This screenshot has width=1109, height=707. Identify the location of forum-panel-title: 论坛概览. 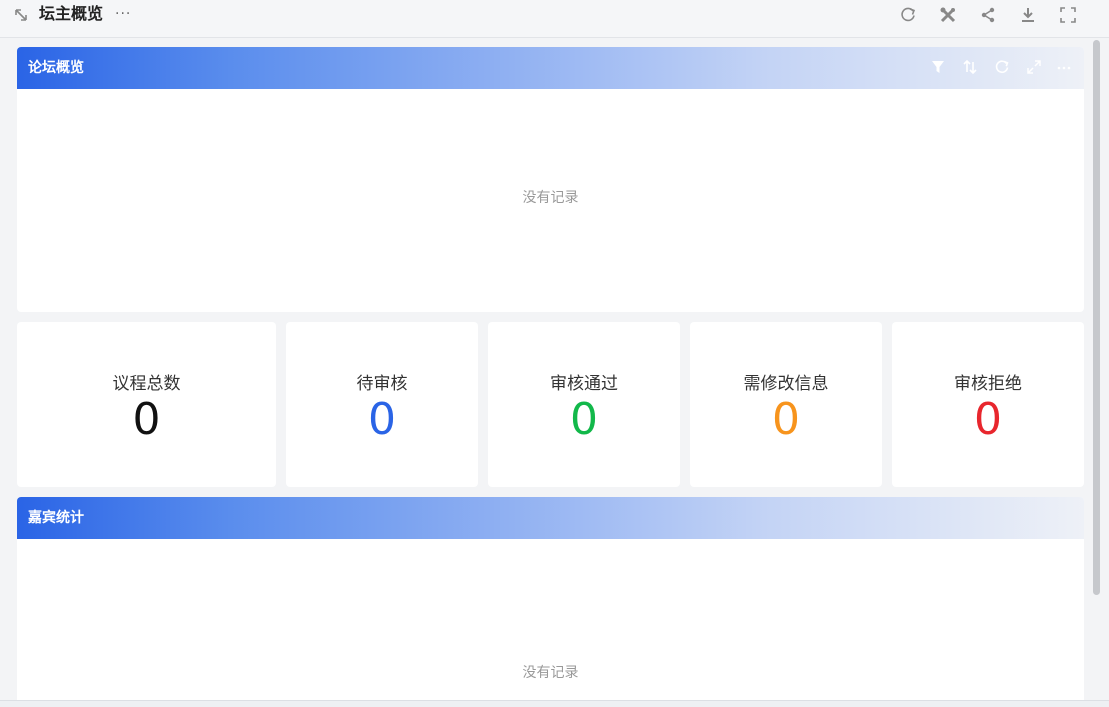
(56, 68).